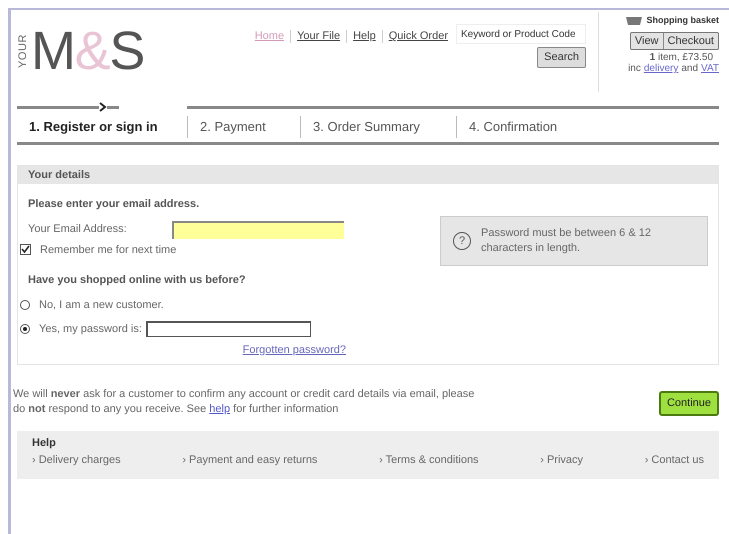 This screenshot has height=534, width=729. What do you see at coordinates (23, 51) in the screenshot?
I see `logo-your: YOUR` at bounding box center [23, 51].